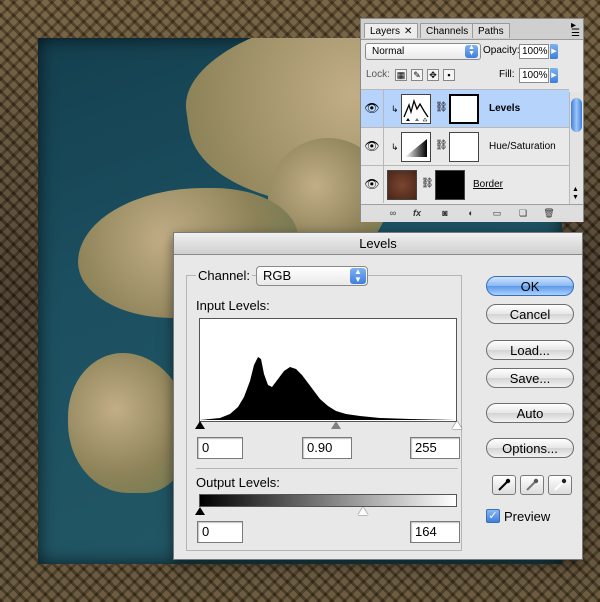 The image size is (600, 602). Describe the element at coordinates (534, 75) in the screenshot. I see `fill-field: 100%` at that location.